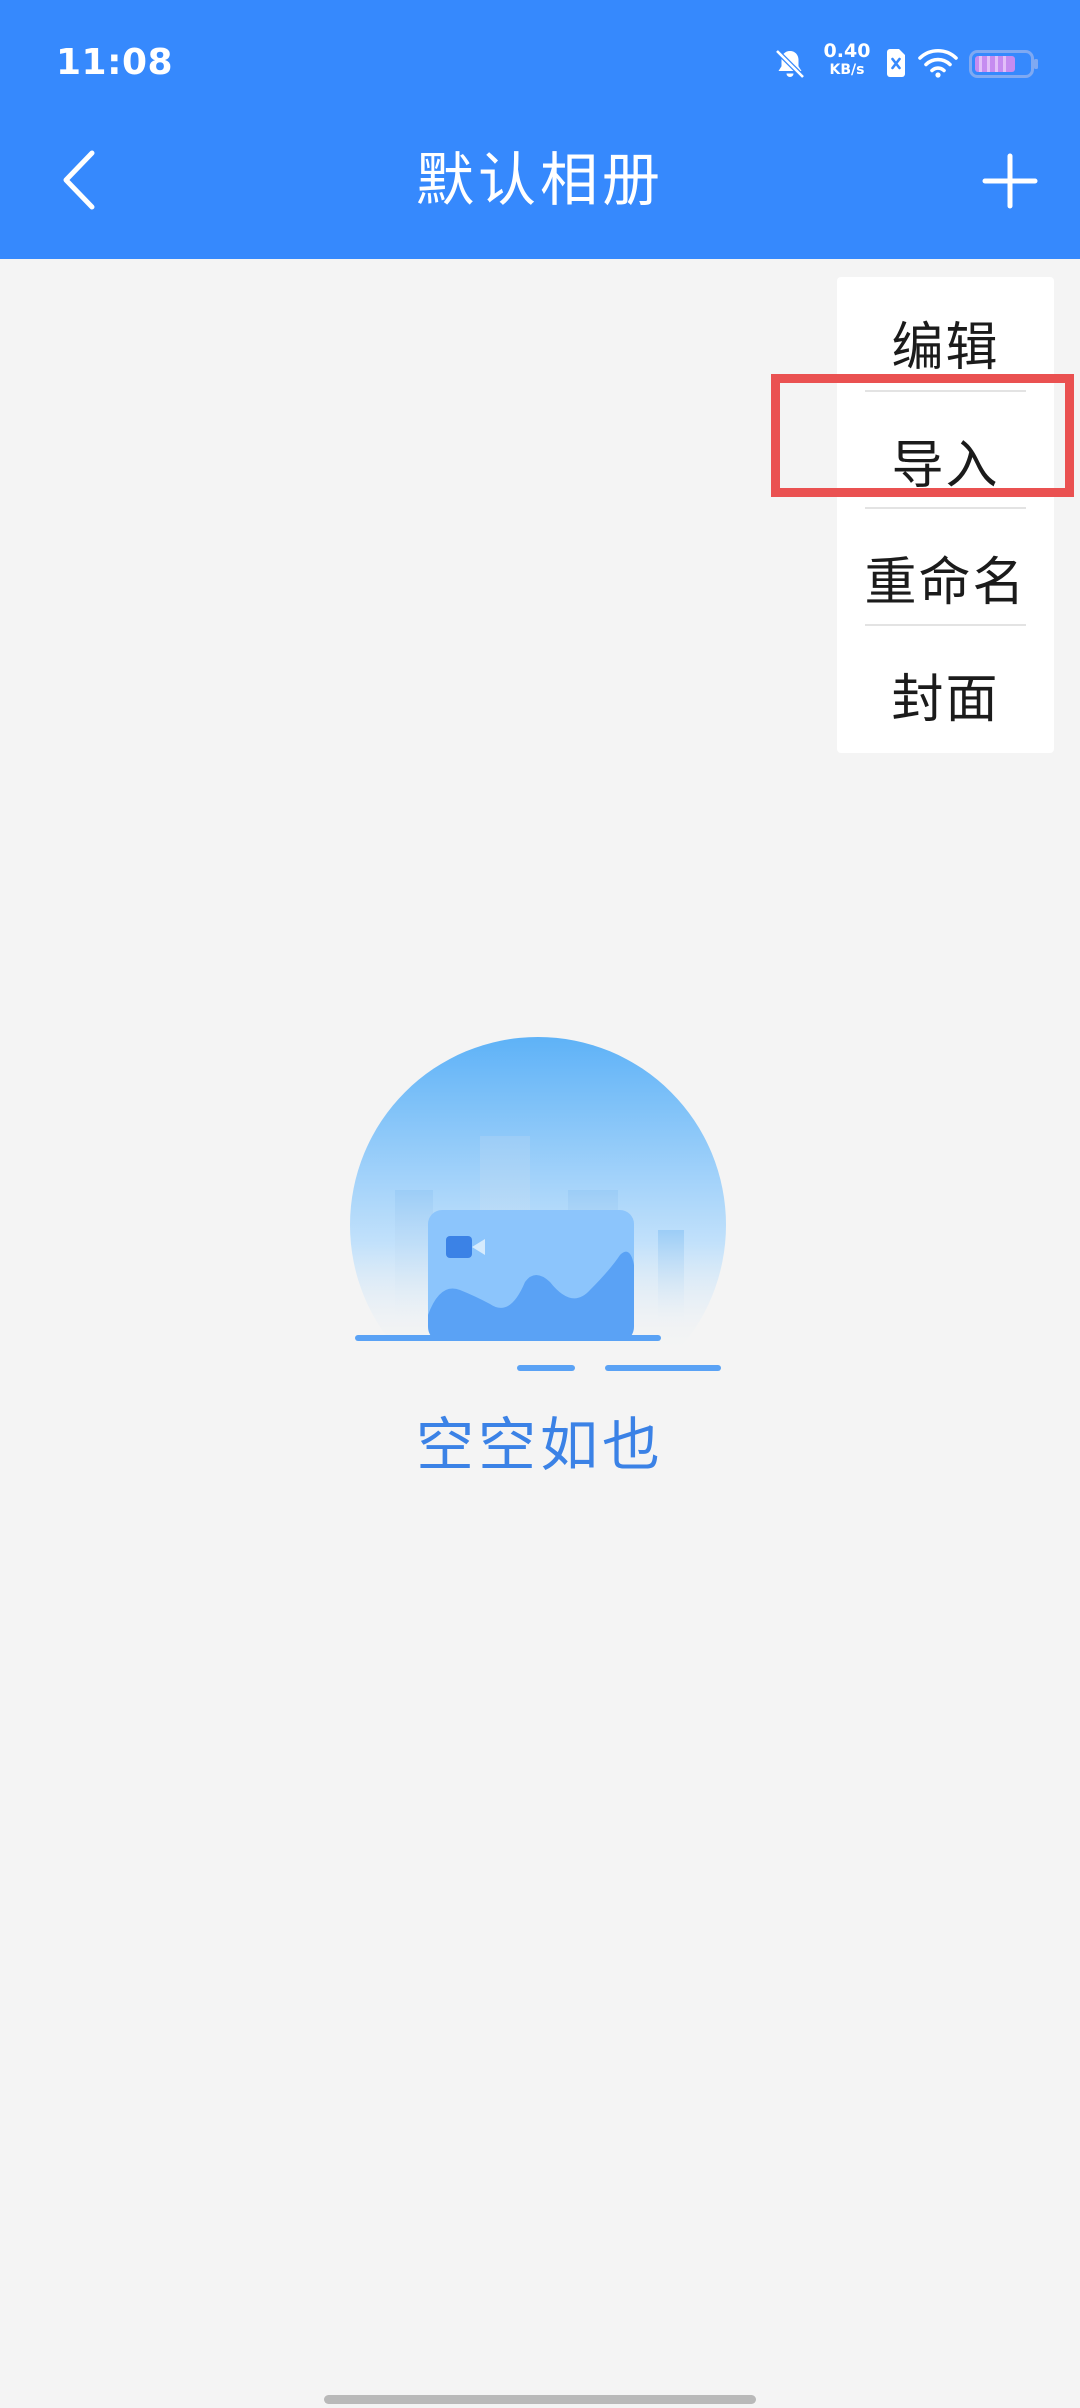  Describe the element at coordinates (539, 1445) in the screenshot. I see `empty-state-message: 空空如也` at that location.